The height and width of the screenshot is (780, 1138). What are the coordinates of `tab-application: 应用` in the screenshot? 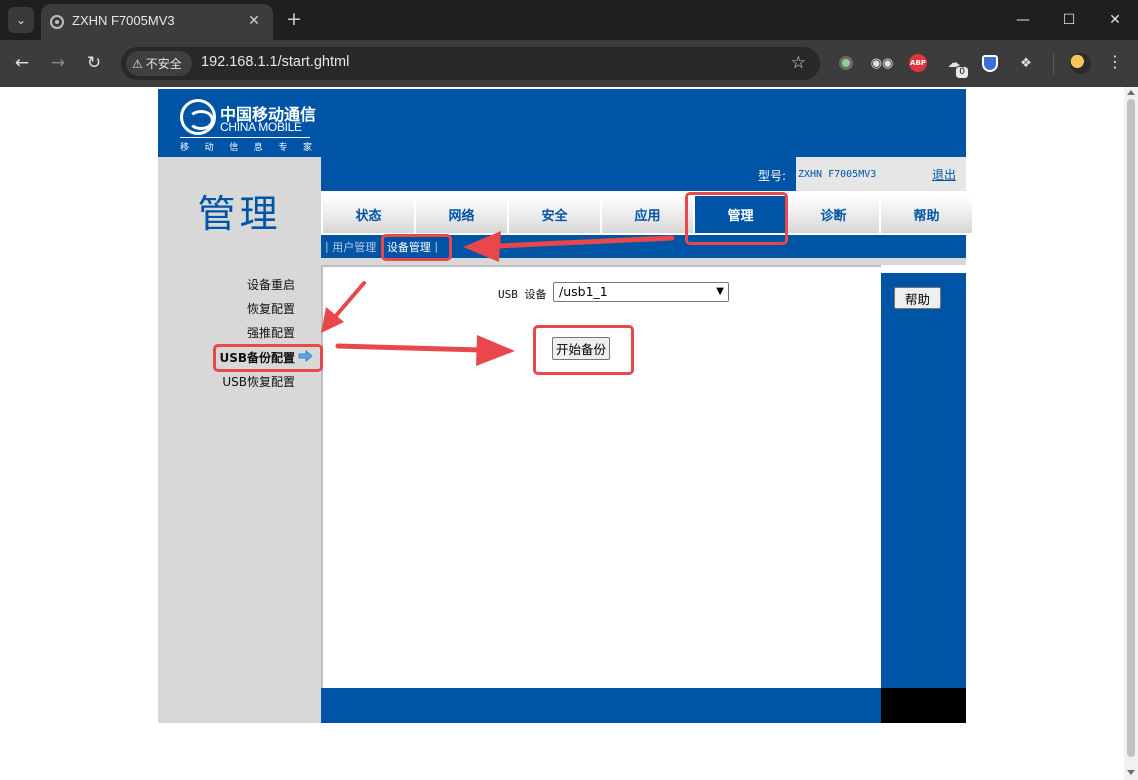 It's located at (647, 214).